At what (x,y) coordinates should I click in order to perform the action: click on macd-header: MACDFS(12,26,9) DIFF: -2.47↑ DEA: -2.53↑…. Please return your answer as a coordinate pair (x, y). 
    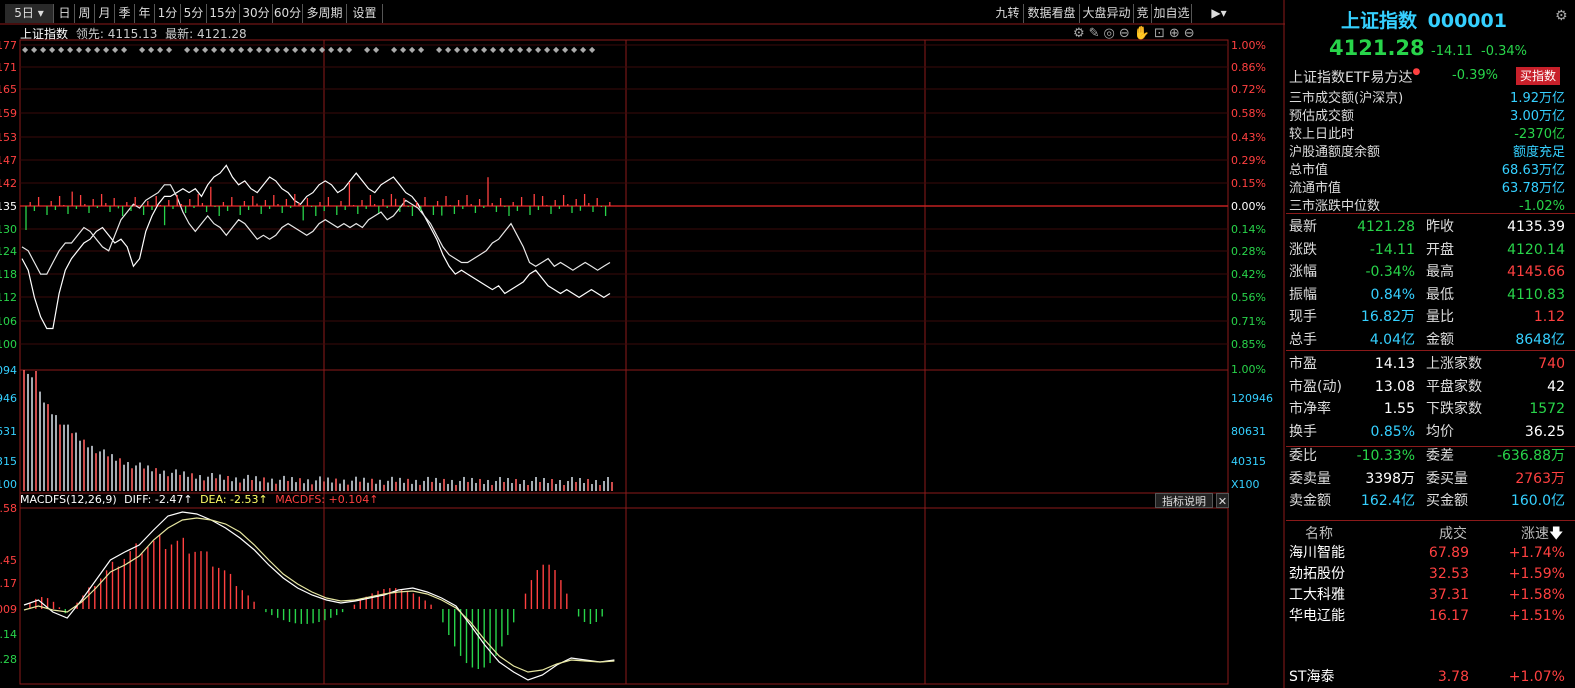
    Looking at the image, I should click on (199, 499).